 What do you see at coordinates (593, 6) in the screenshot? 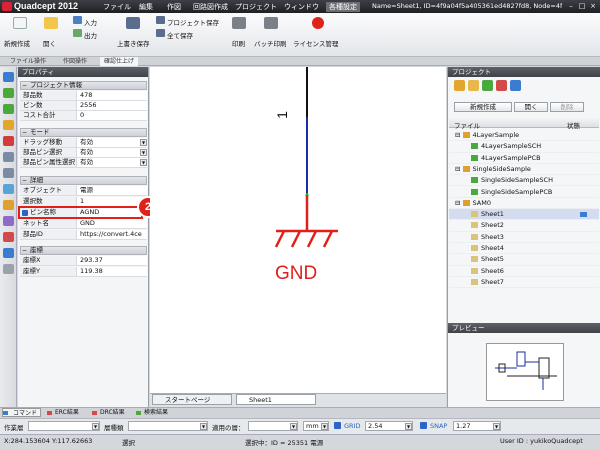
I see `close-icon: ×` at bounding box center [593, 6].